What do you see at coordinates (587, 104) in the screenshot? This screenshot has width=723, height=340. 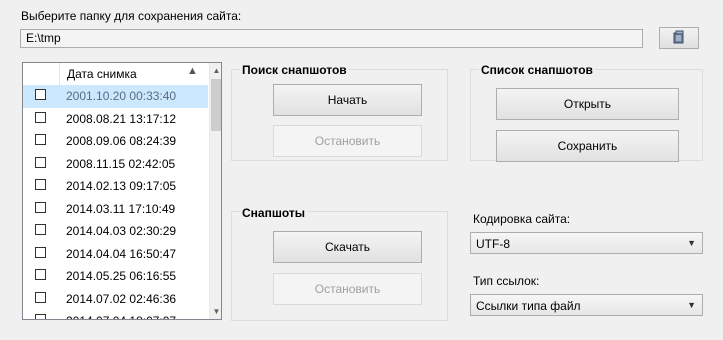 I see `open-list-button: Открыть` at bounding box center [587, 104].